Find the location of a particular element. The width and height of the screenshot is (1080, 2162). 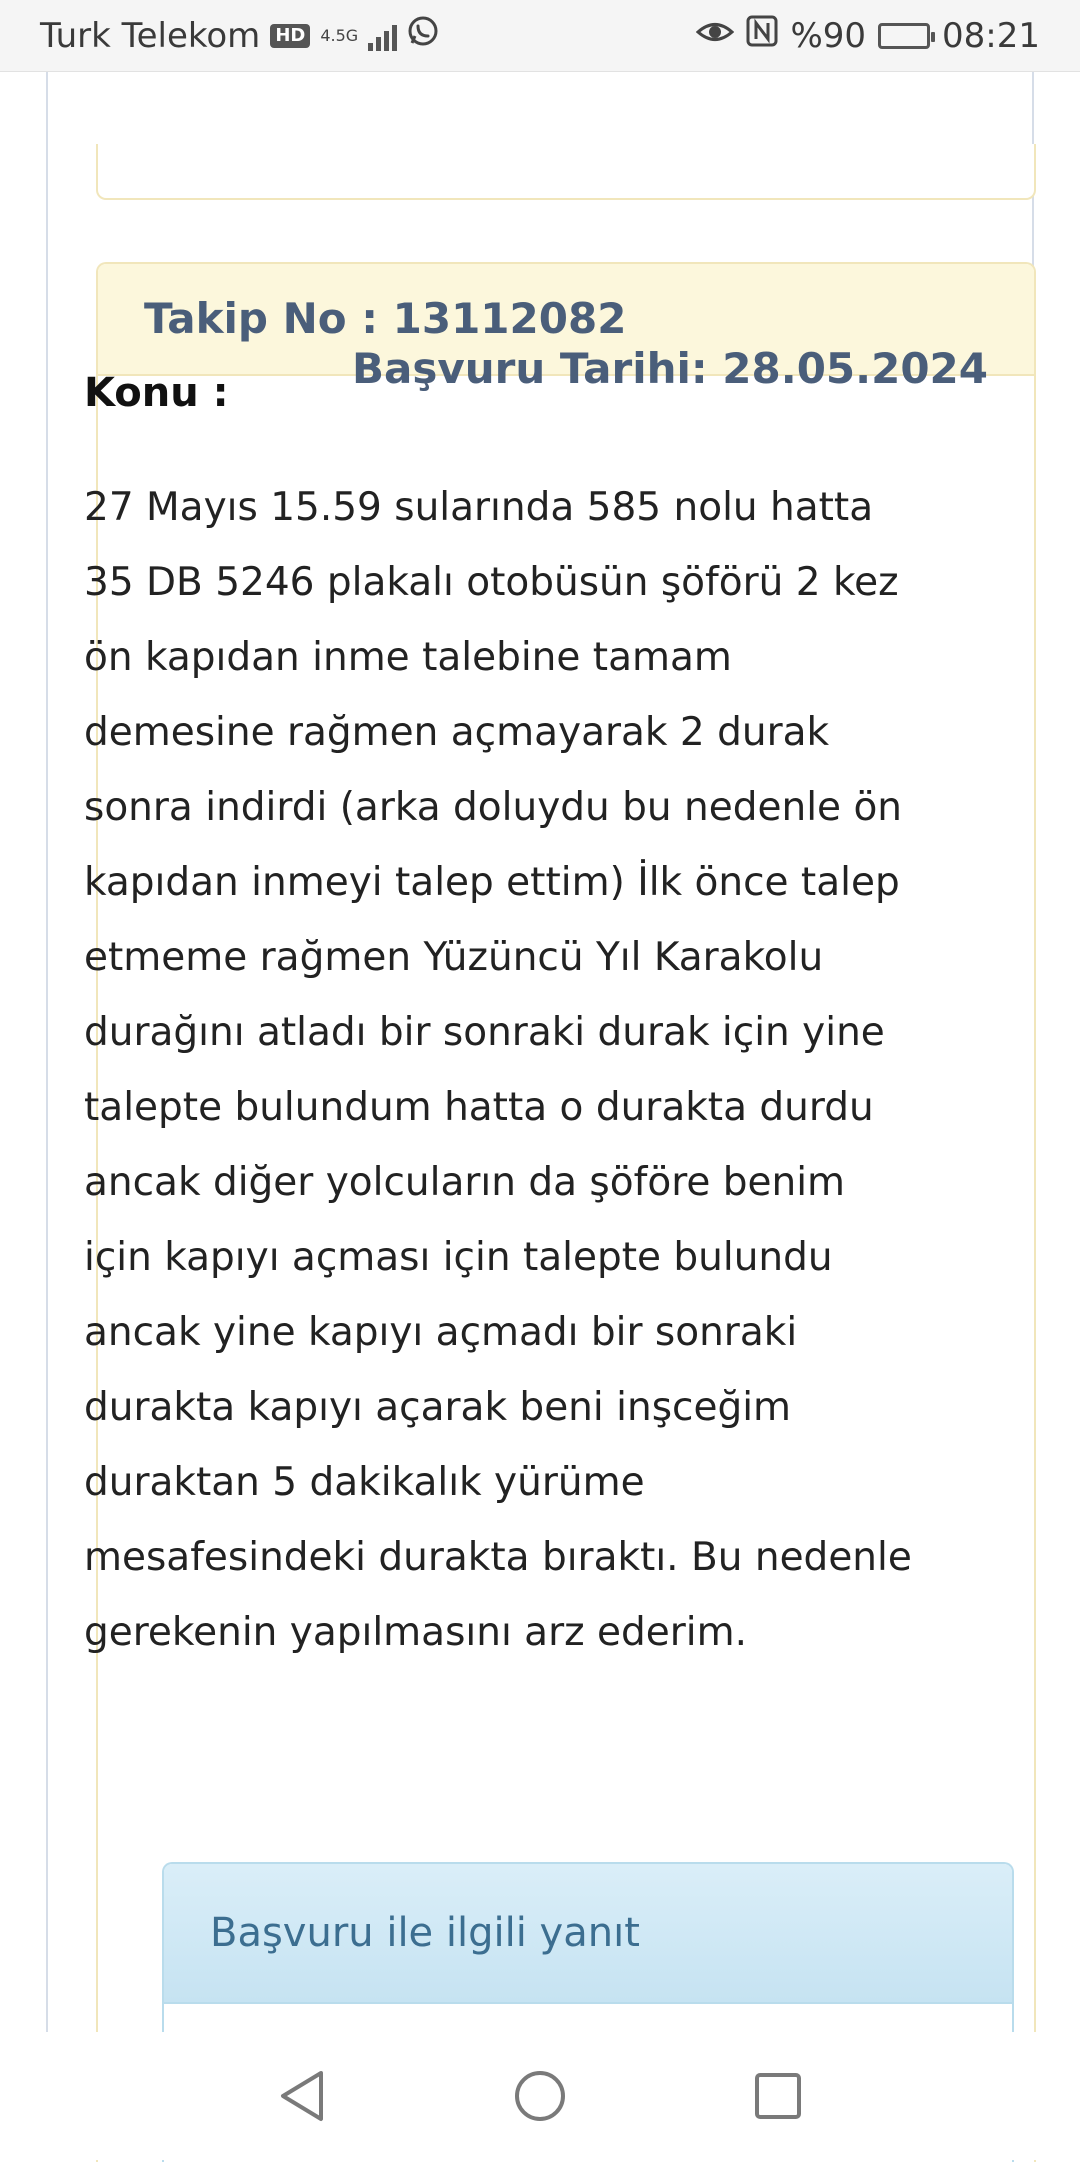

status-right: %90 08:21 is located at coordinates (868, 35).